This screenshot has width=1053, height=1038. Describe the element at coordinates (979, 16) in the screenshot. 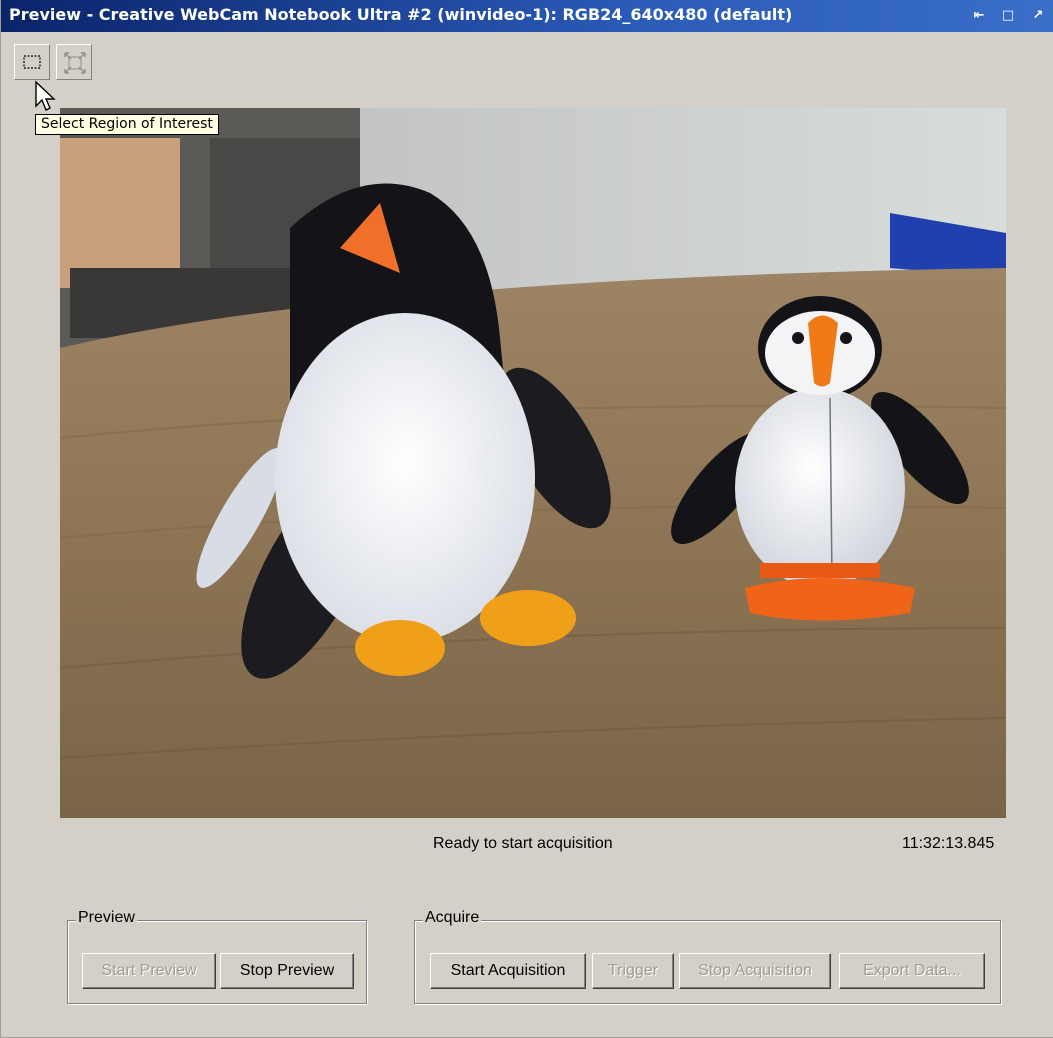

I see `undock-icon: ⇤` at that location.